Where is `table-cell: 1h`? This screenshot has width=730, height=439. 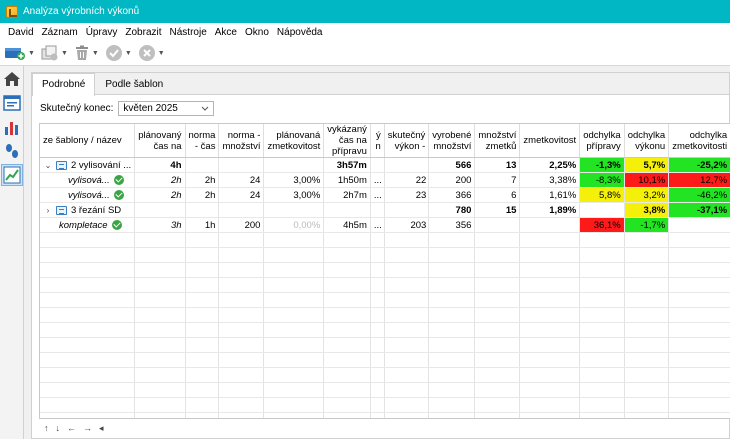
table-cell: 1h is located at coordinates (202, 225).